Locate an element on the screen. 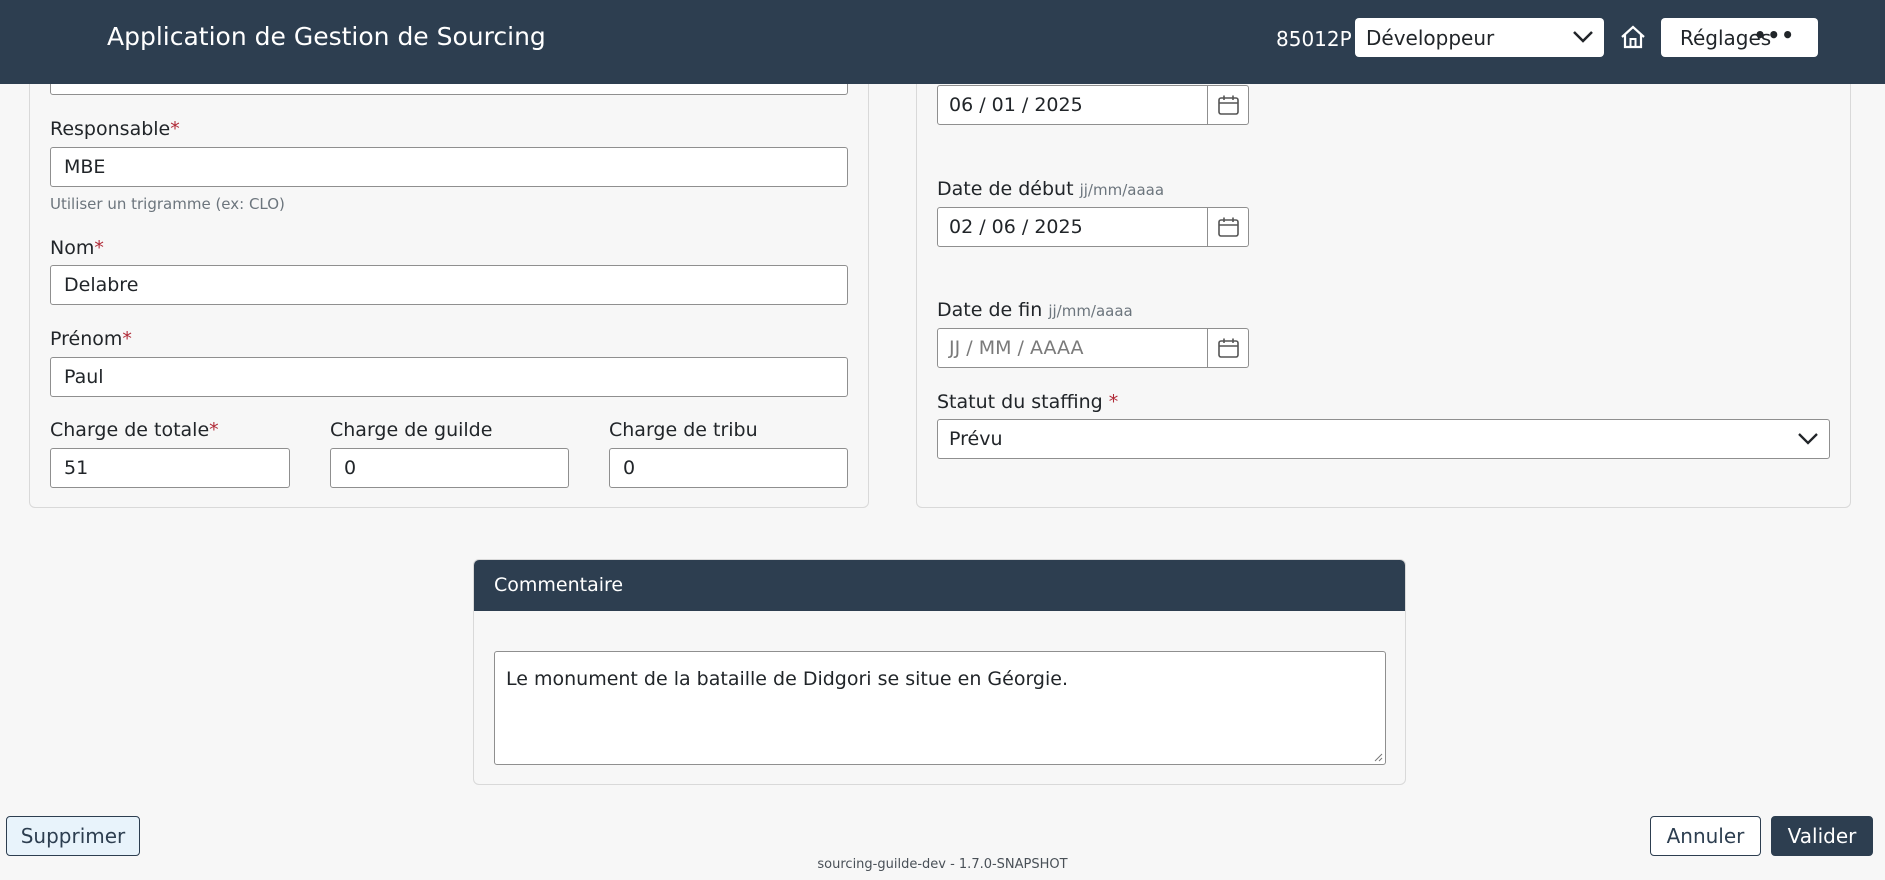  settings-button: Réglages ••• is located at coordinates (1739, 37).